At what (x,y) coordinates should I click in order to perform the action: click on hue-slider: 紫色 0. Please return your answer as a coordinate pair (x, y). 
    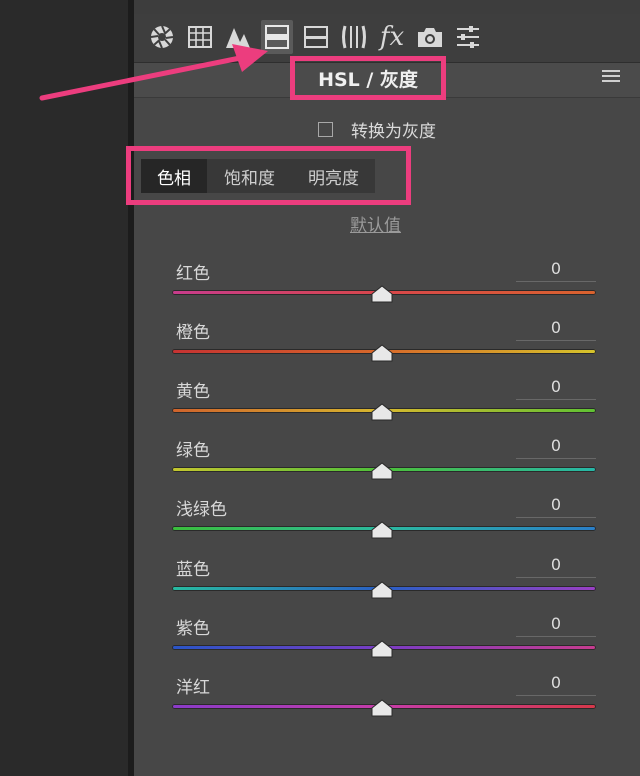
    Looking at the image, I should click on (384, 642).